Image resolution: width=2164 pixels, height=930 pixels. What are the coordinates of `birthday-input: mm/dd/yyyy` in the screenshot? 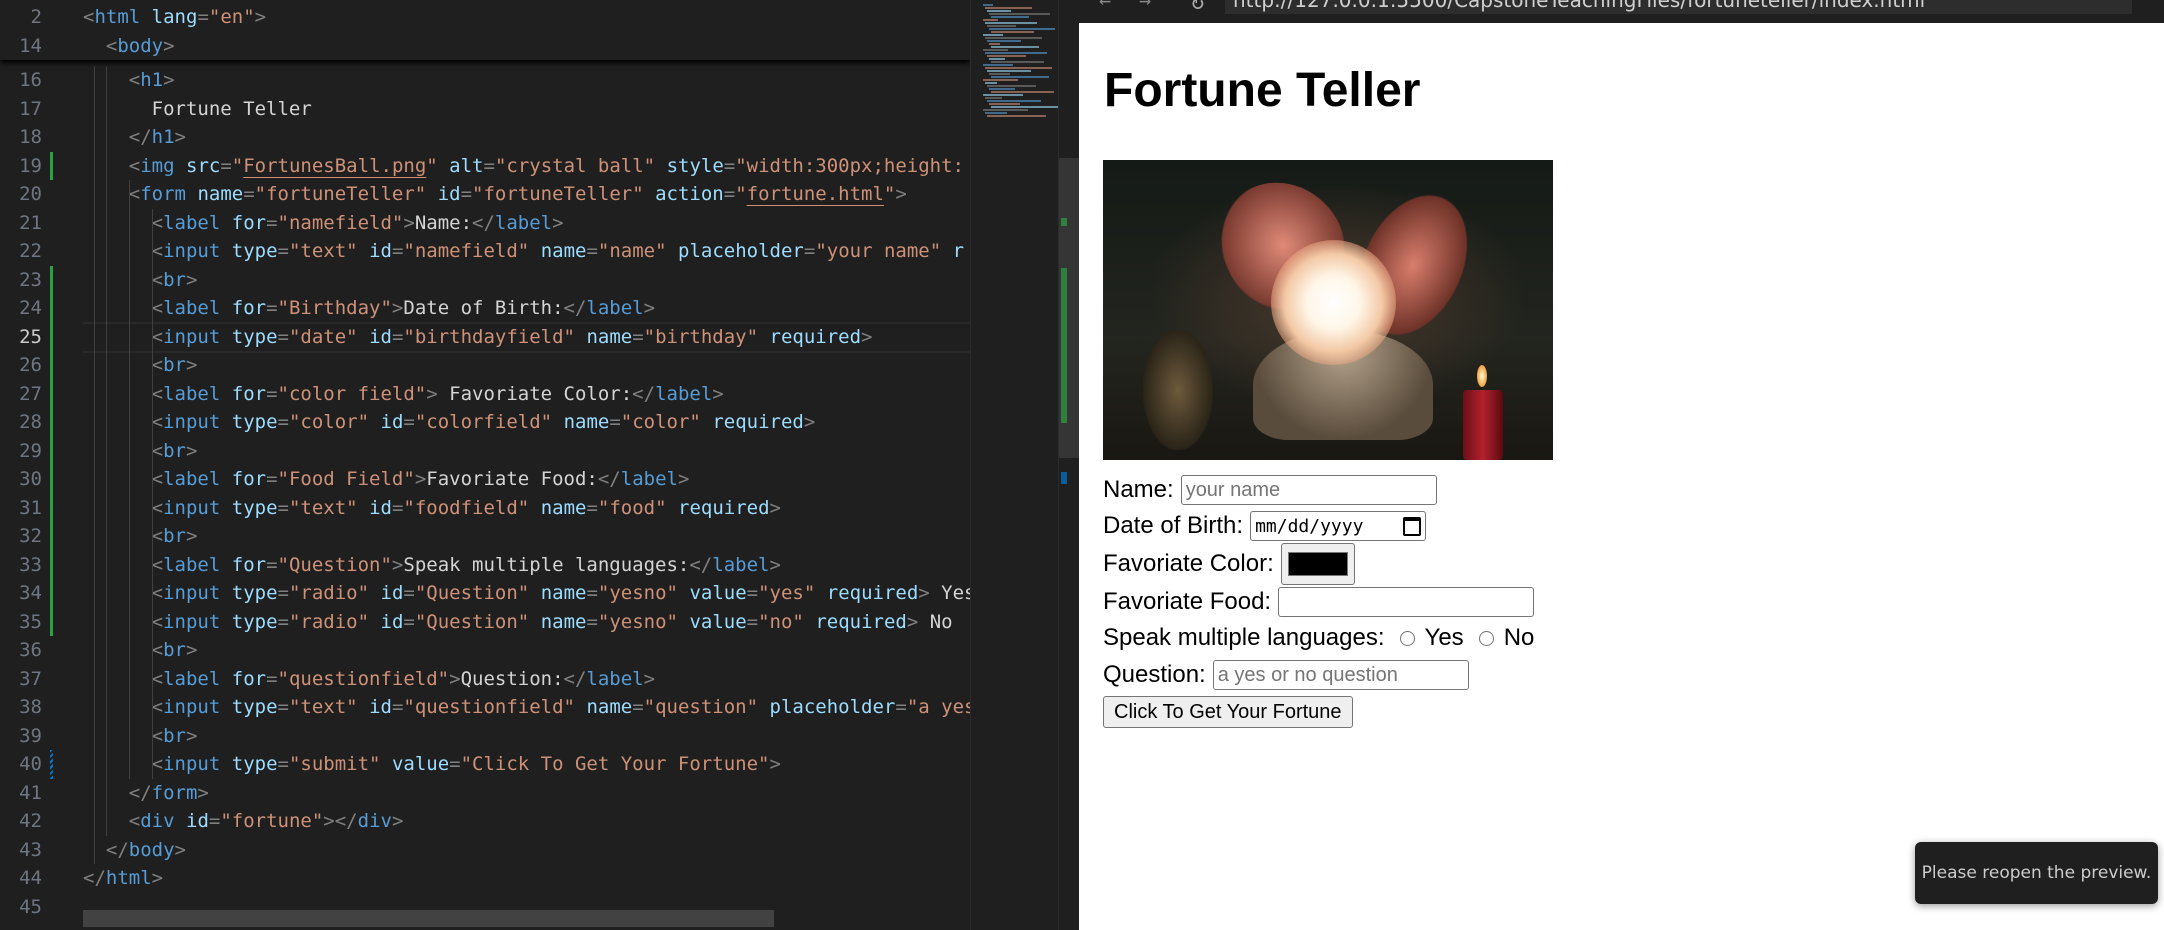 It's located at (1338, 526).